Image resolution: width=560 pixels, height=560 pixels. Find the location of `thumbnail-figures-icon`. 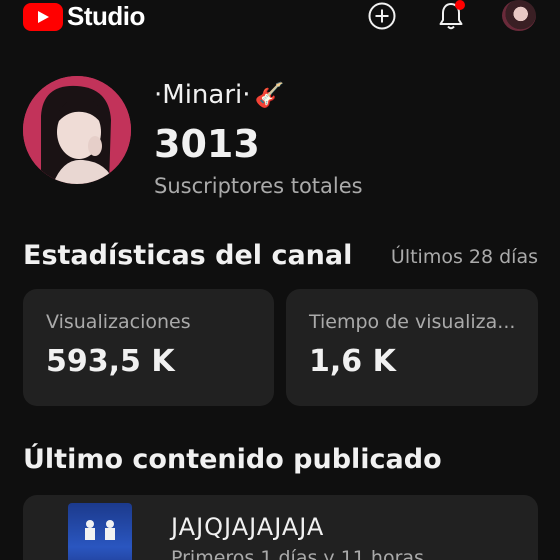

thumbnail-figures-icon is located at coordinates (100, 530).